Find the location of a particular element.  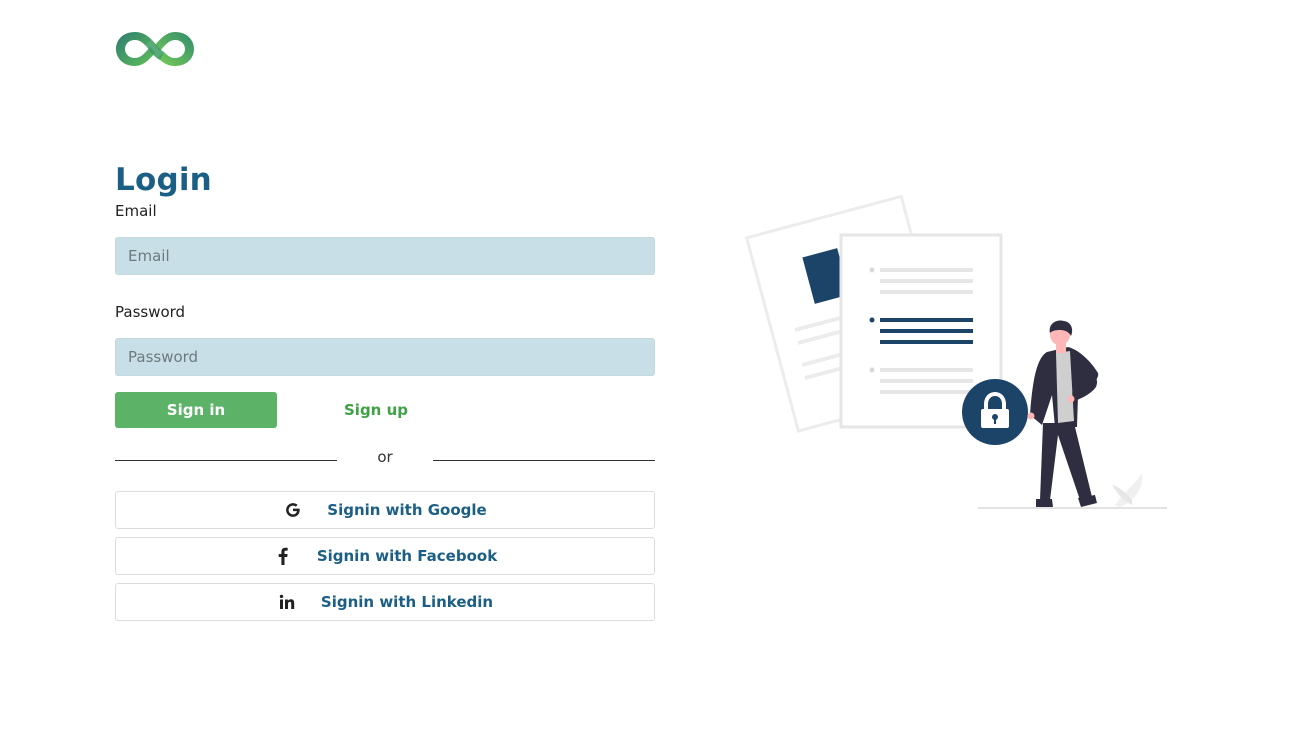

or-divider: or is located at coordinates (385, 458).